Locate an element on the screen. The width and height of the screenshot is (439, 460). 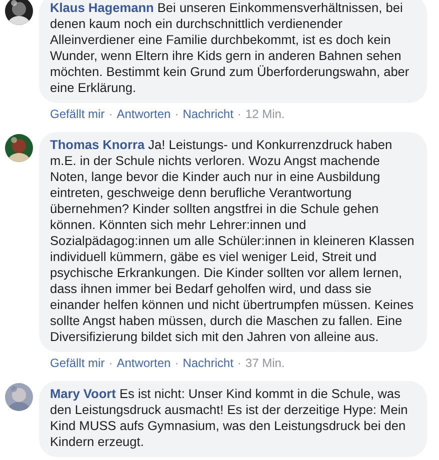
author-name: Klaus Hagemann is located at coordinates (102, 7).